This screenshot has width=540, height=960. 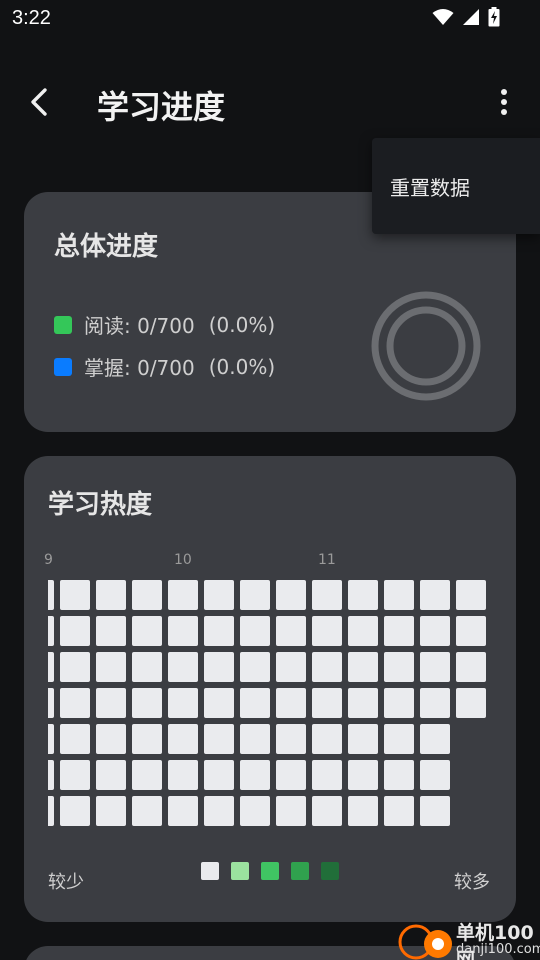 What do you see at coordinates (31, 18) in the screenshot?
I see `status-time: 3:22` at bounding box center [31, 18].